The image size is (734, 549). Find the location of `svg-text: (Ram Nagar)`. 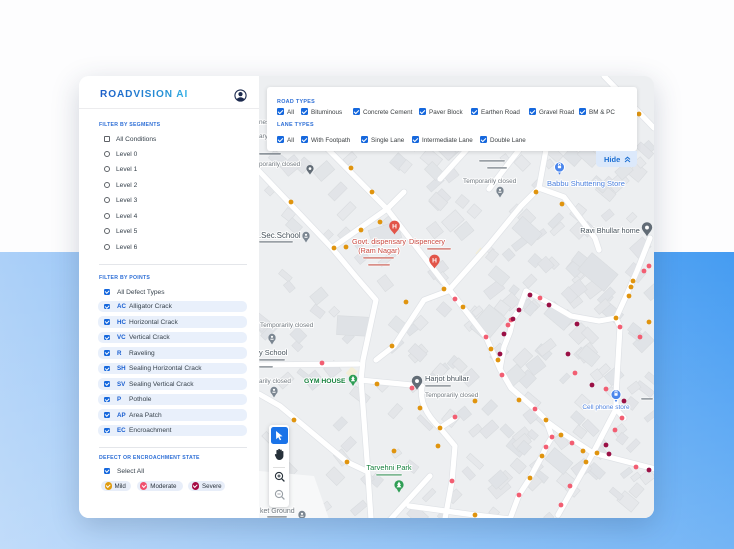

svg-text: (Ram Nagar) is located at coordinates (379, 250).